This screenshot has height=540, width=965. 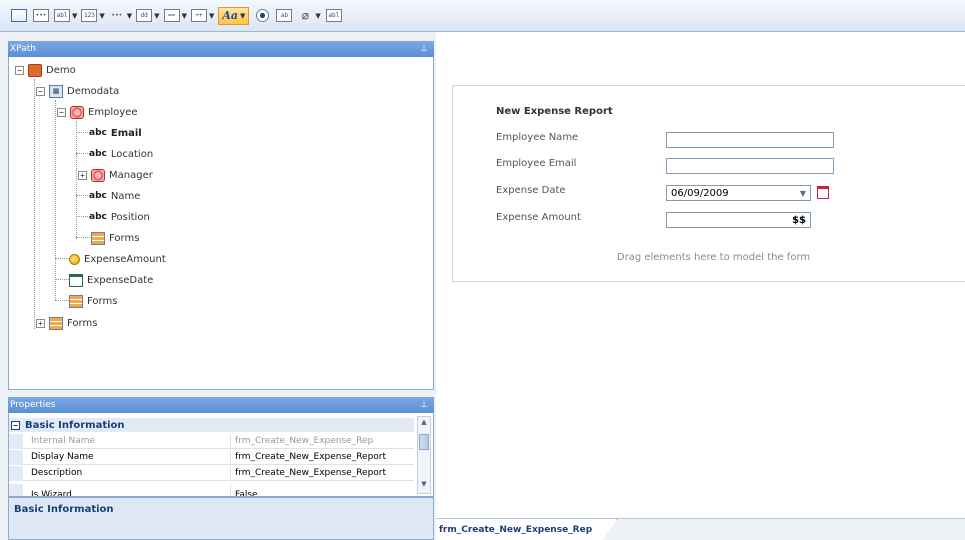 I want to click on lookup-icon: ++, so click(x=198, y=15).